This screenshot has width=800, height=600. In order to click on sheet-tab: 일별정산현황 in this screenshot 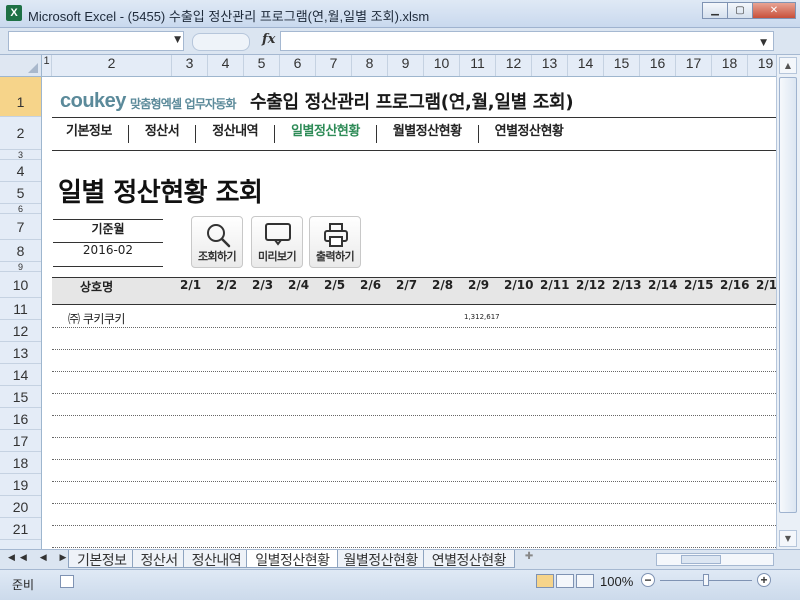, I will do `click(292, 559)`.